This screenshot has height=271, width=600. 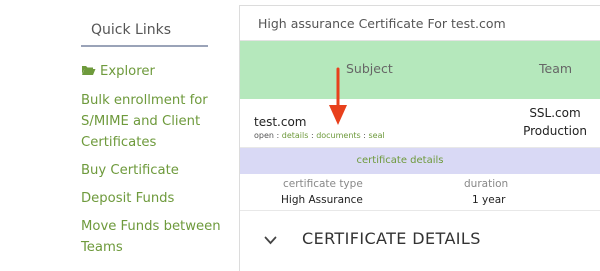 I want to click on panel-title: High assurance Certificate For test.com, so click(x=382, y=23).